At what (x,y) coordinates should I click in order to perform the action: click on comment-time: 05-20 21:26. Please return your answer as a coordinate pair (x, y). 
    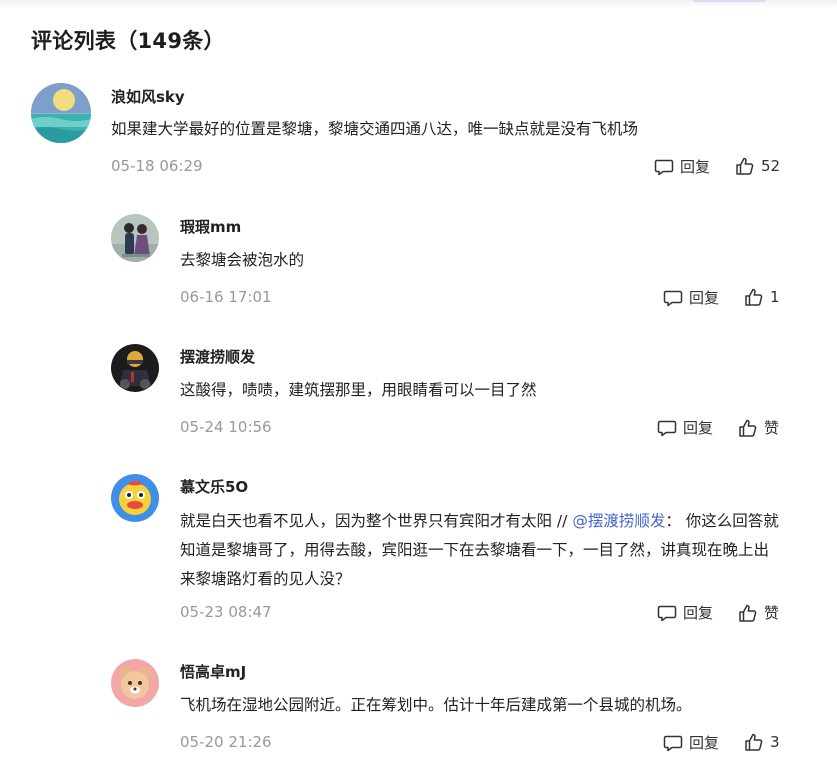
    Looking at the image, I should click on (226, 742).